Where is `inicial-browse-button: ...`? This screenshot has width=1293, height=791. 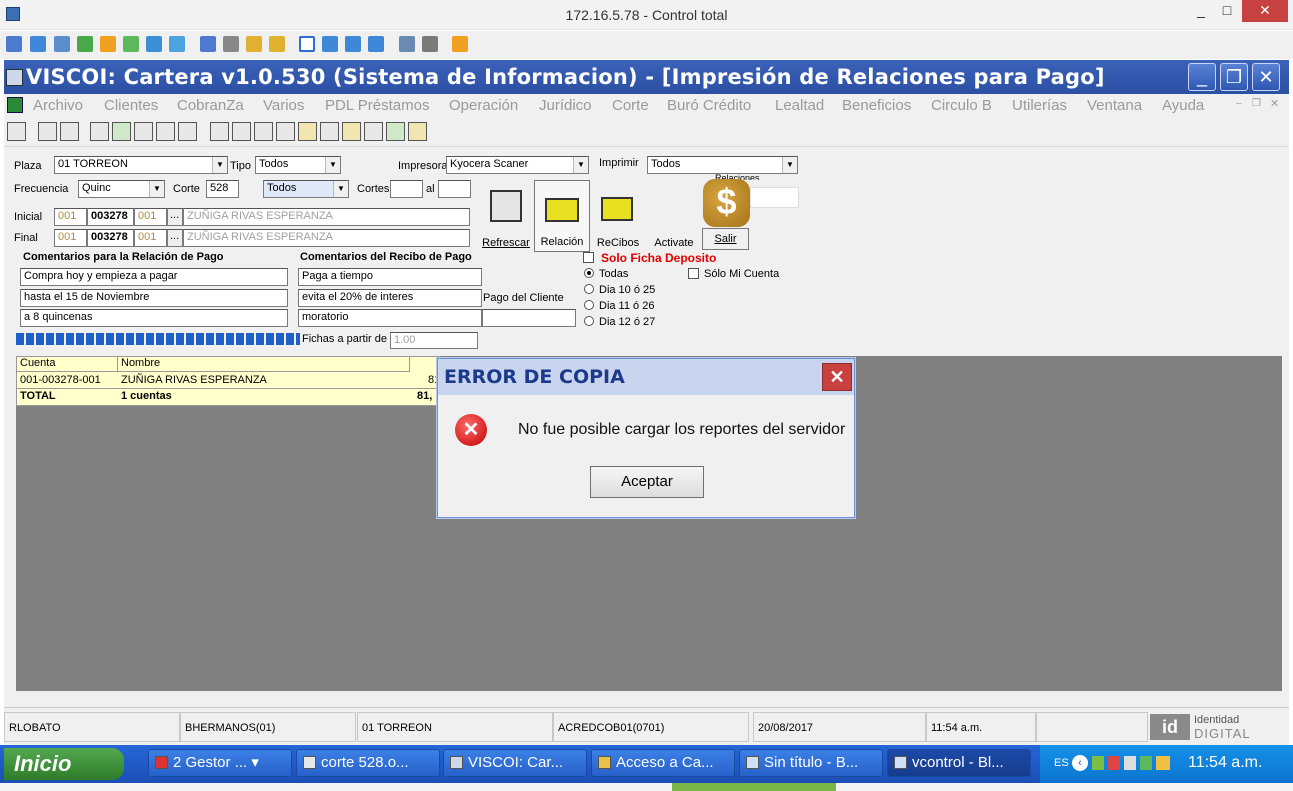 inicial-browse-button: ... is located at coordinates (175, 217).